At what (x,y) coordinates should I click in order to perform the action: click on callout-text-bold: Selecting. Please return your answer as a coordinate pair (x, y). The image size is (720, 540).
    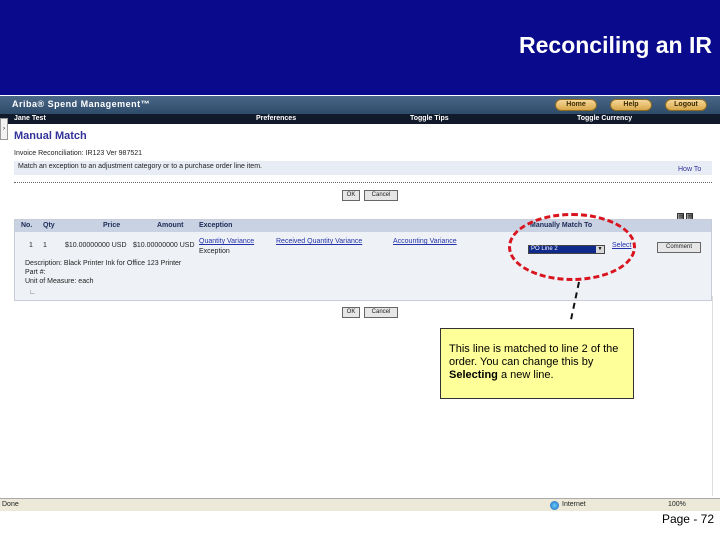
    Looking at the image, I should click on (473, 375).